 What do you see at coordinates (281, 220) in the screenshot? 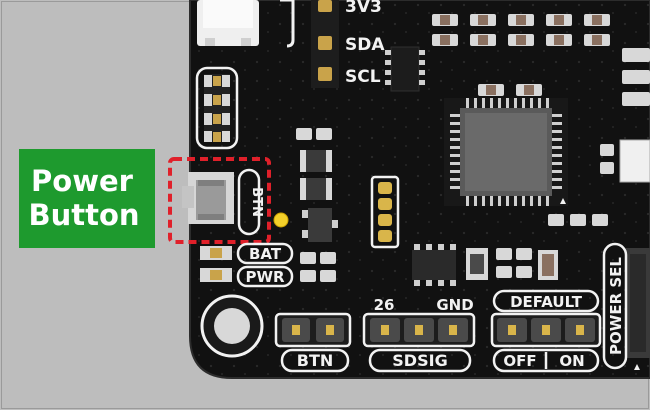
I see `test-point` at bounding box center [281, 220].